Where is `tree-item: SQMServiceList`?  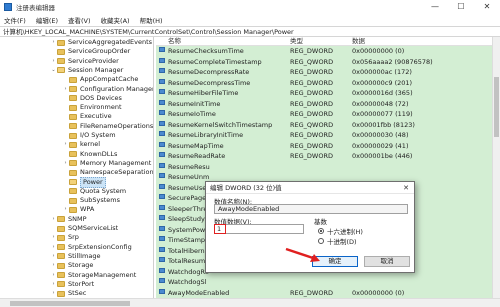
tree-item: SQMServiceList is located at coordinates (84, 228).